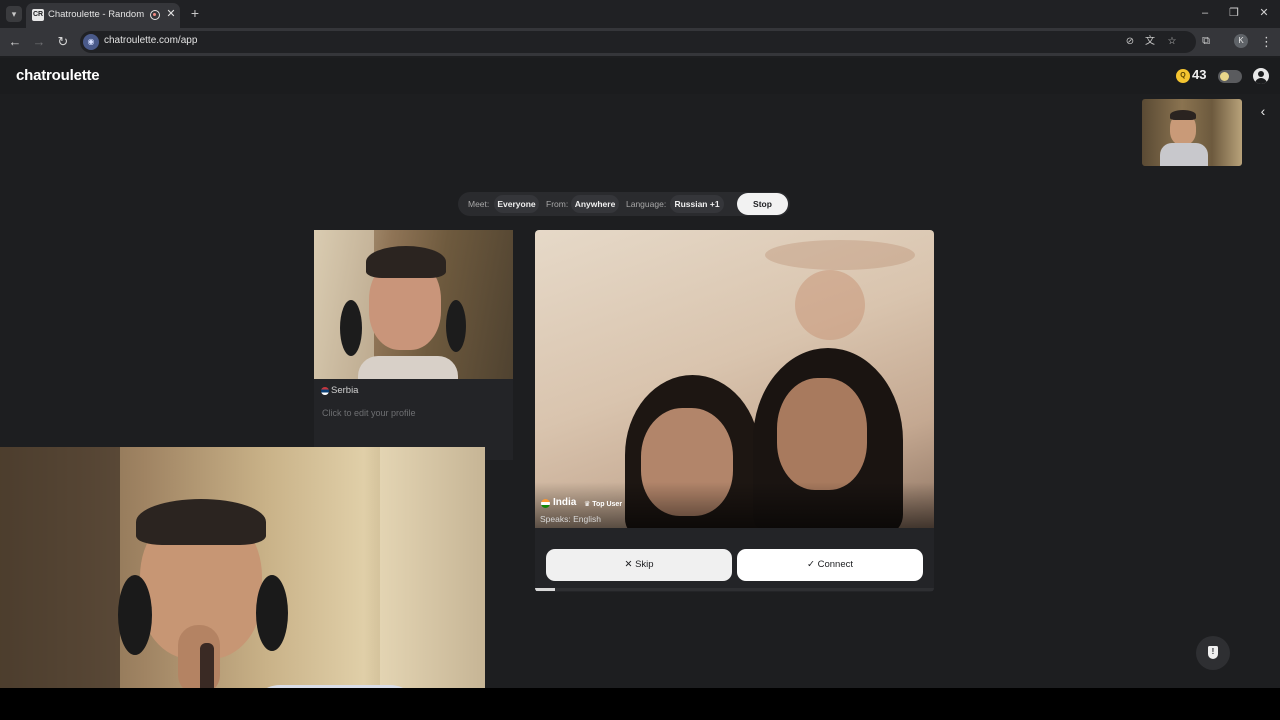 The height and width of the screenshot is (720, 1280). I want to click on site-info-icon: ◉, so click(91, 42).